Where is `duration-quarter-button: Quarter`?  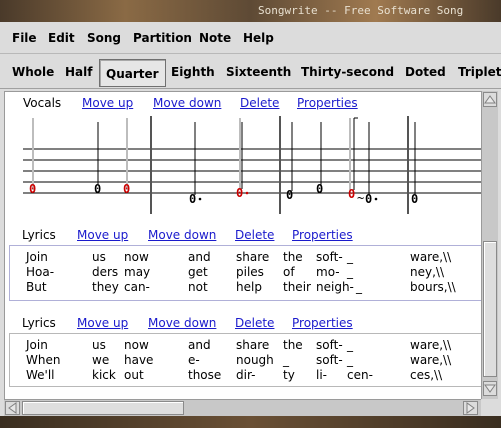
duration-quarter-button: Quarter is located at coordinates (132, 73).